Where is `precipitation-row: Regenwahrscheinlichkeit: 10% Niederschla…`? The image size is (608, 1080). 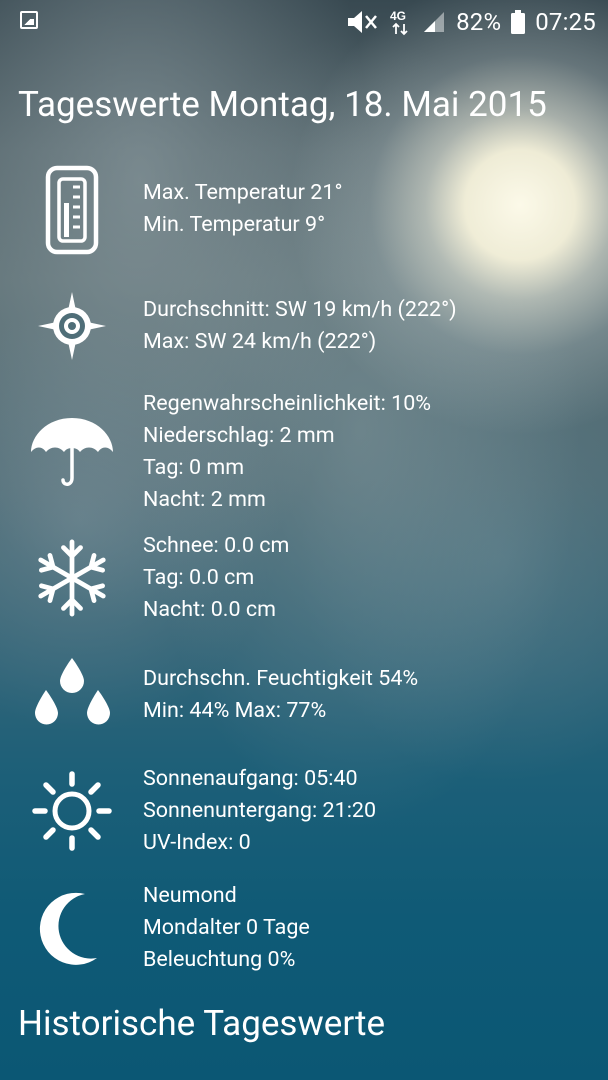 precipitation-row: Regenwahrscheinlichkeit: 10% Niederschla… is located at coordinates (304, 452).